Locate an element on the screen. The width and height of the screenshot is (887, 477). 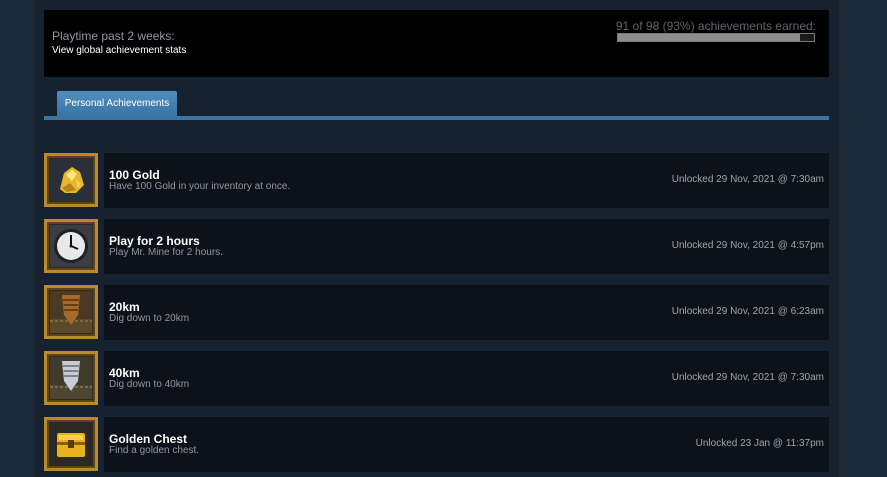
achievement-description: Have 100 Gold in your inventory at once. is located at coordinates (200, 186).